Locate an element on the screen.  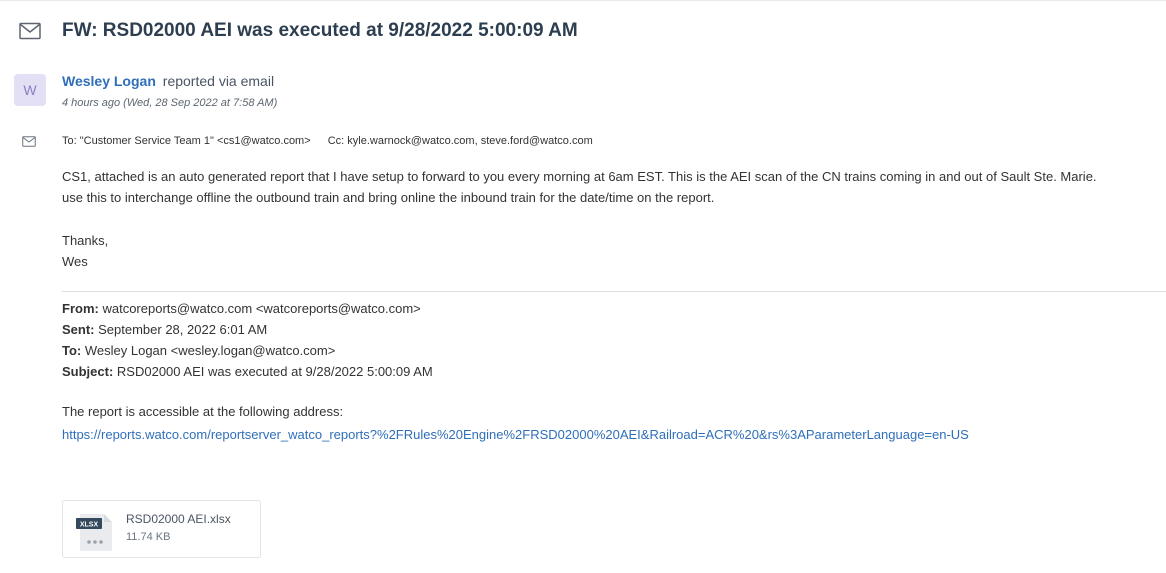
mail-icon is located at coordinates (29, 141).